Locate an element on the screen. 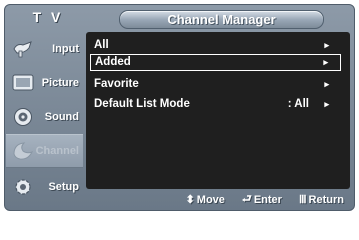 Image resolution: width=359 pixels, height=240 pixels. sidebar-item-label: Sound is located at coordinates (61, 117).